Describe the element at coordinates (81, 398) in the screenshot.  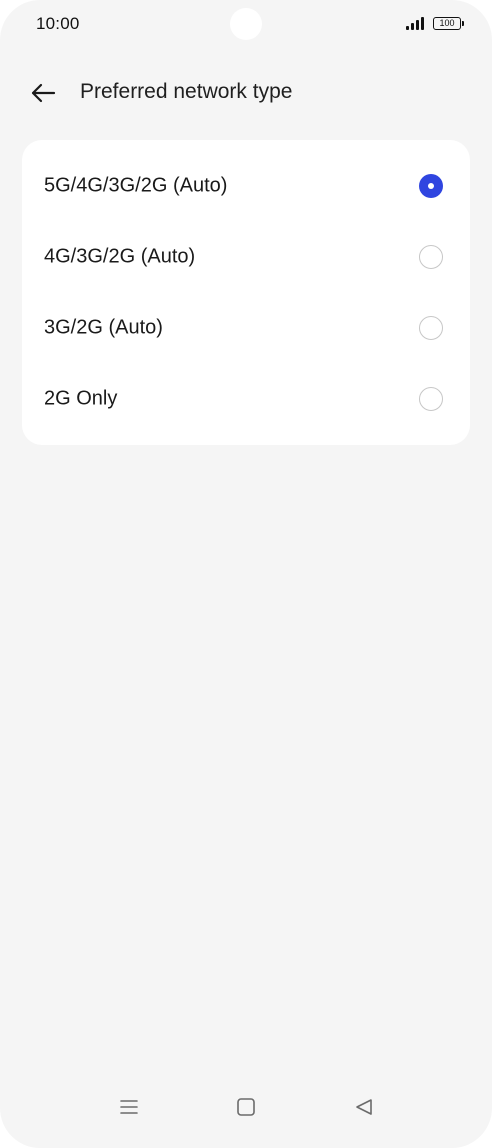
I see `option-label: 2G Only` at that location.